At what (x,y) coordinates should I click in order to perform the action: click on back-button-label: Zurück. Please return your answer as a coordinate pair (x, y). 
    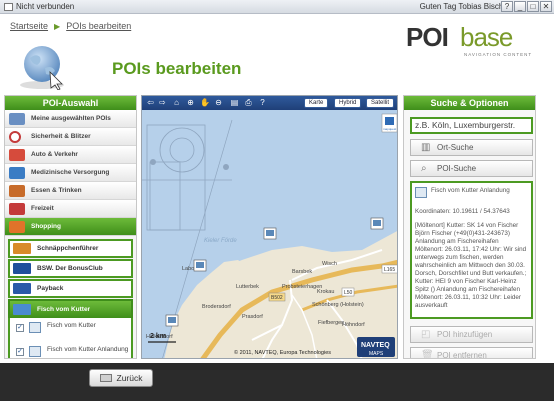
    Looking at the image, I should click on (129, 378).